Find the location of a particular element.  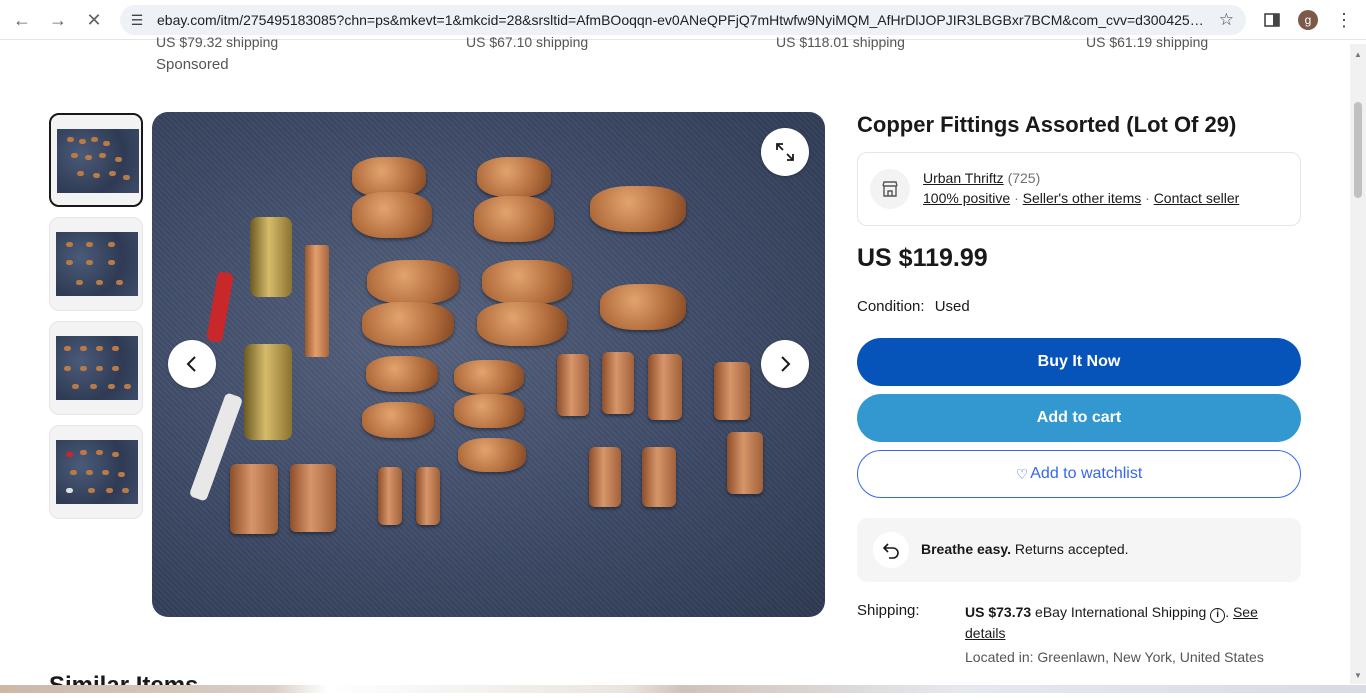

bookmark-star-icon: ☆ is located at coordinates (1226, 20).